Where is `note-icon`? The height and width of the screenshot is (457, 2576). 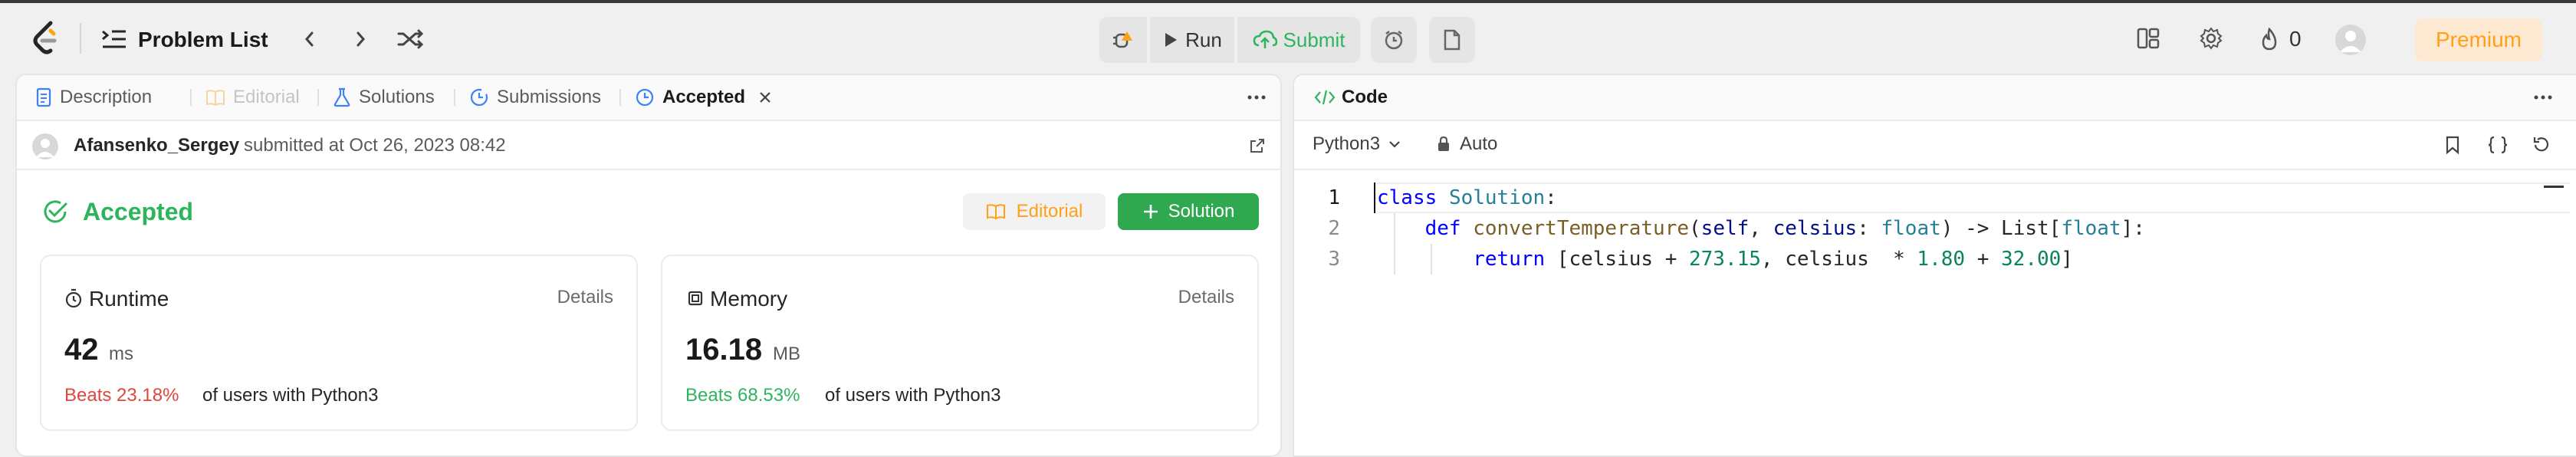 note-icon is located at coordinates (1452, 40).